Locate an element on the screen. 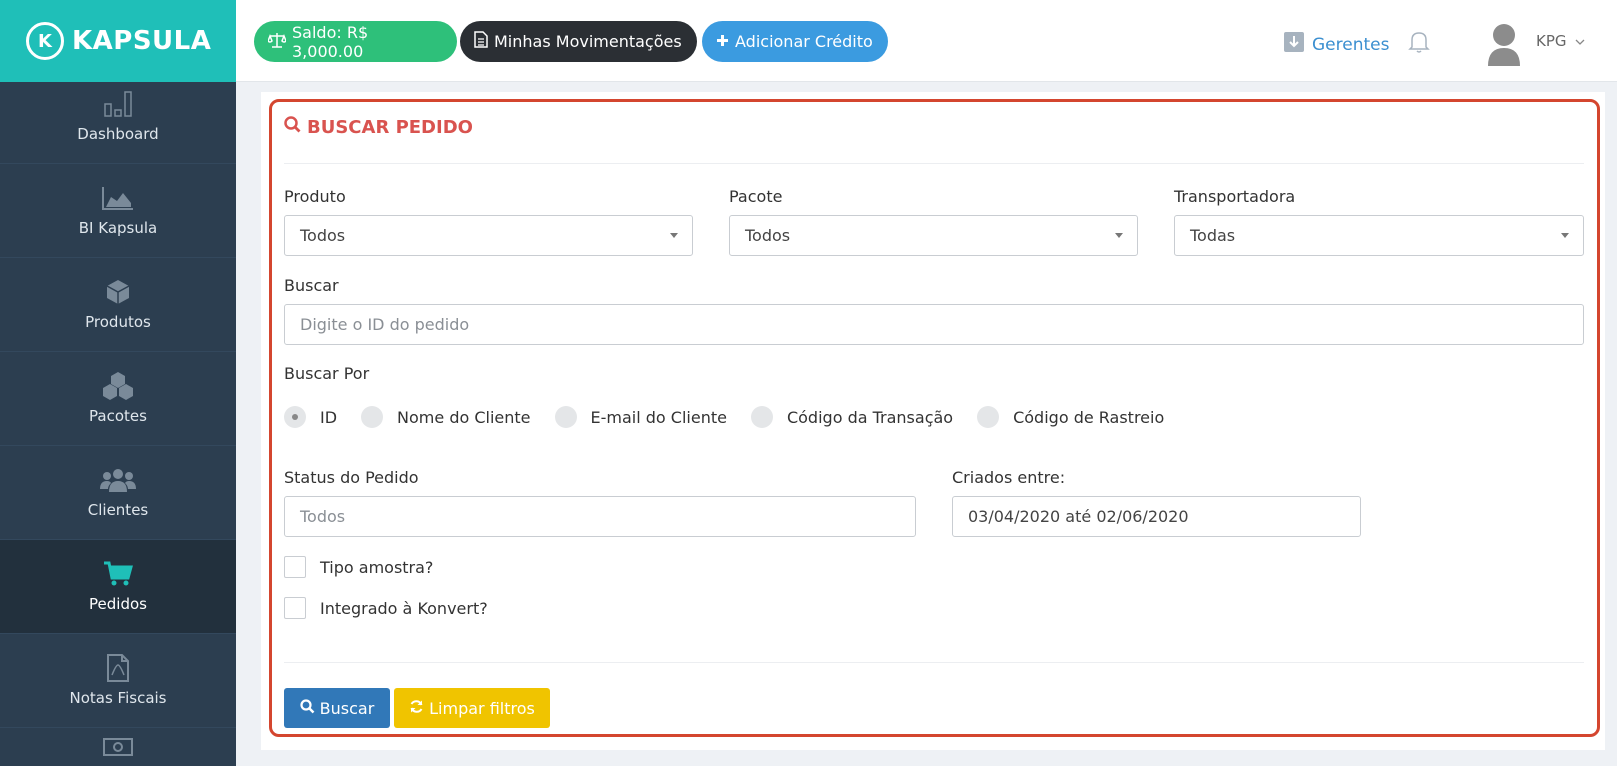 This screenshot has width=1617, height=766. sidebar-item-clientes: Clientes is located at coordinates (118, 493).